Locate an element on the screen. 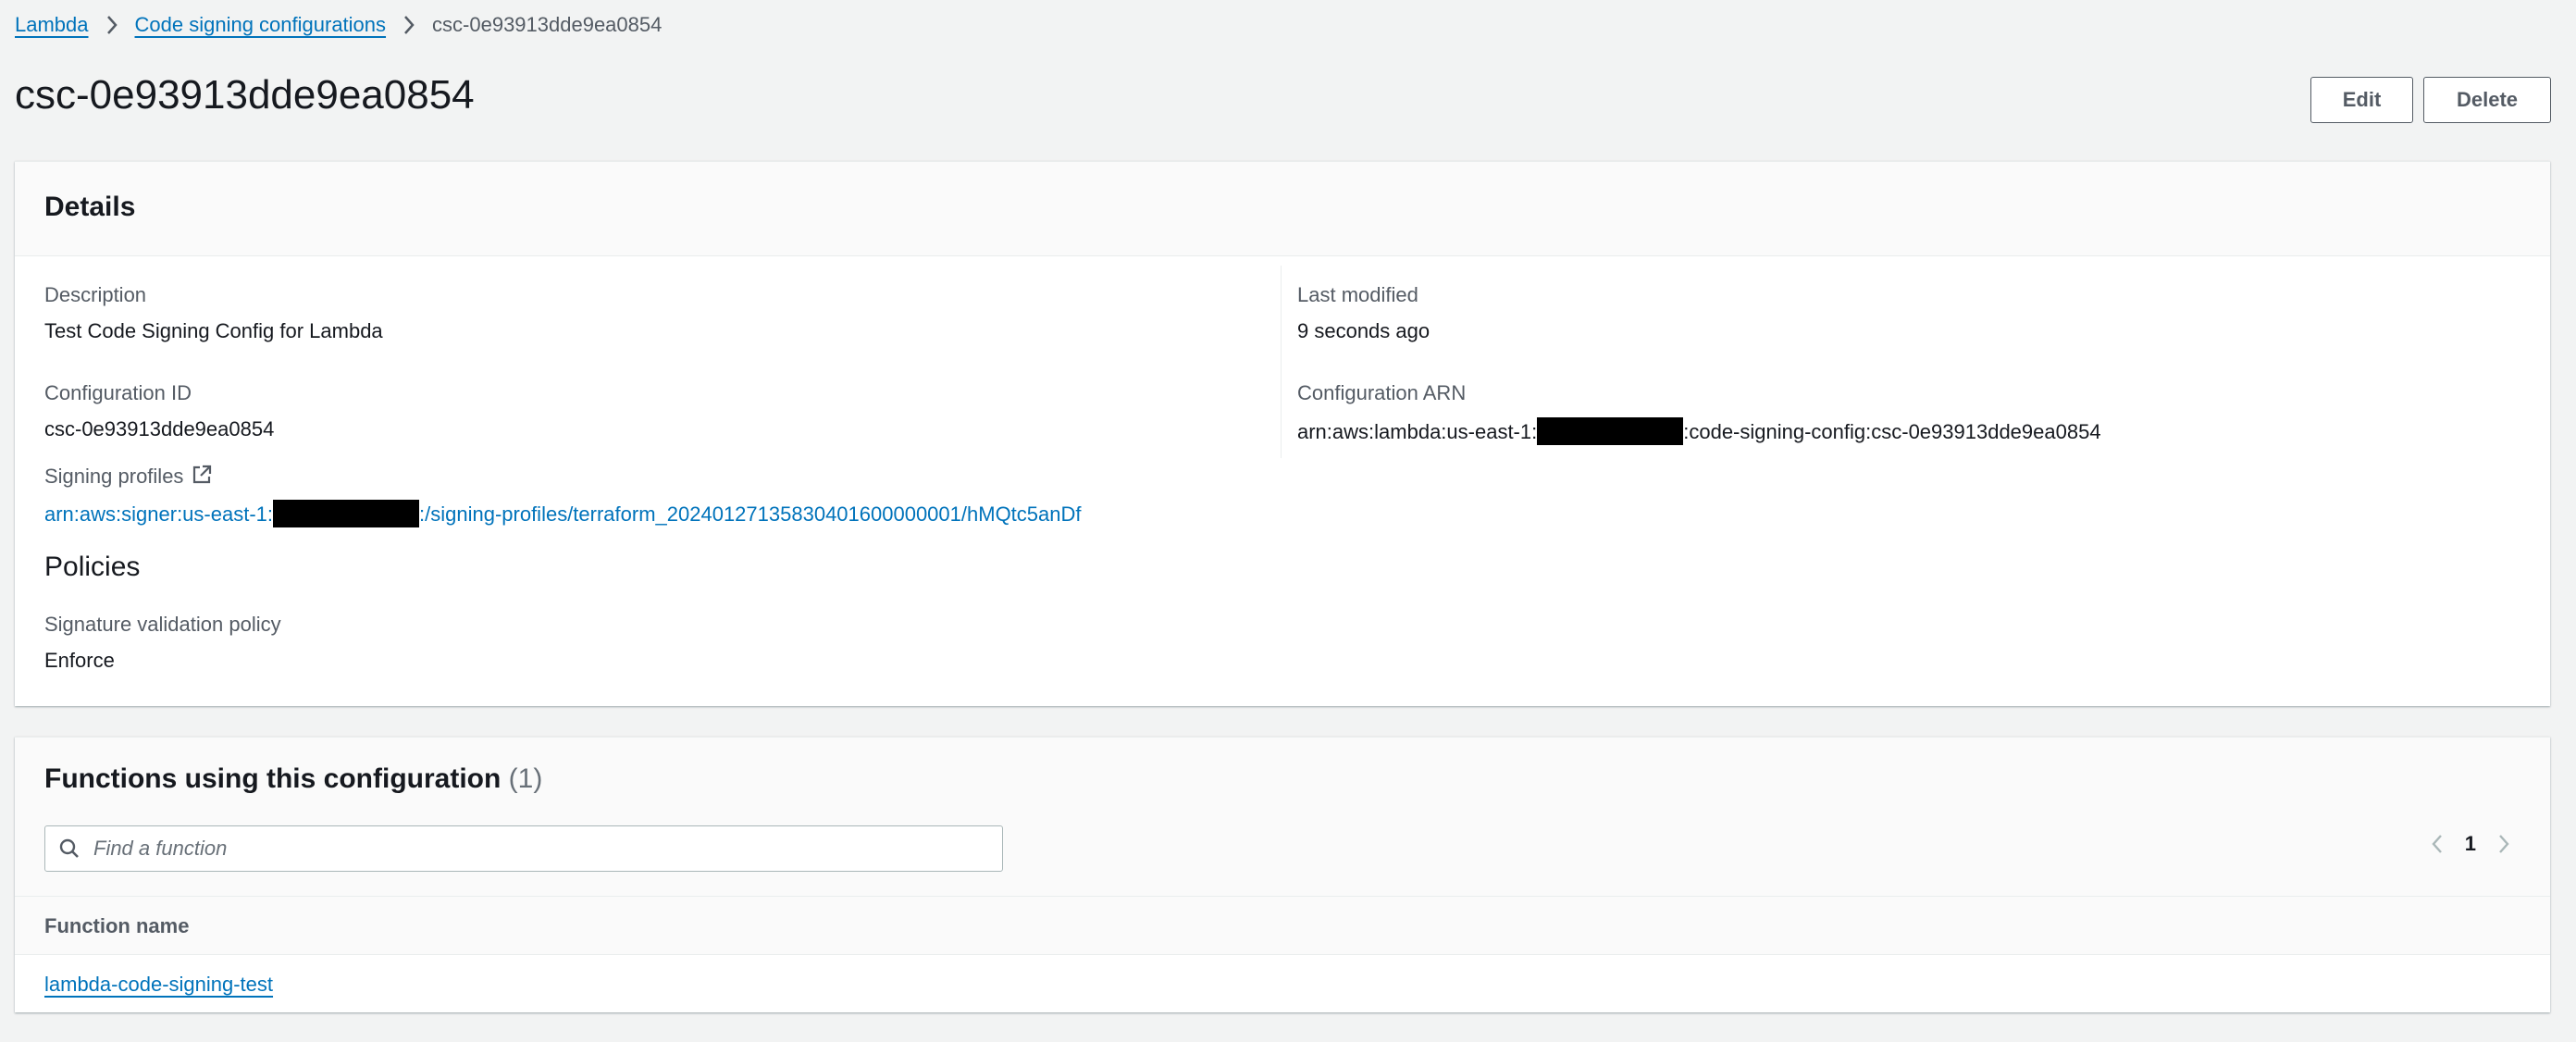 Image resolution: width=2576 pixels, height=1042 pixels. signature-validation-value: Enforce is located at coordinates (80, 660).